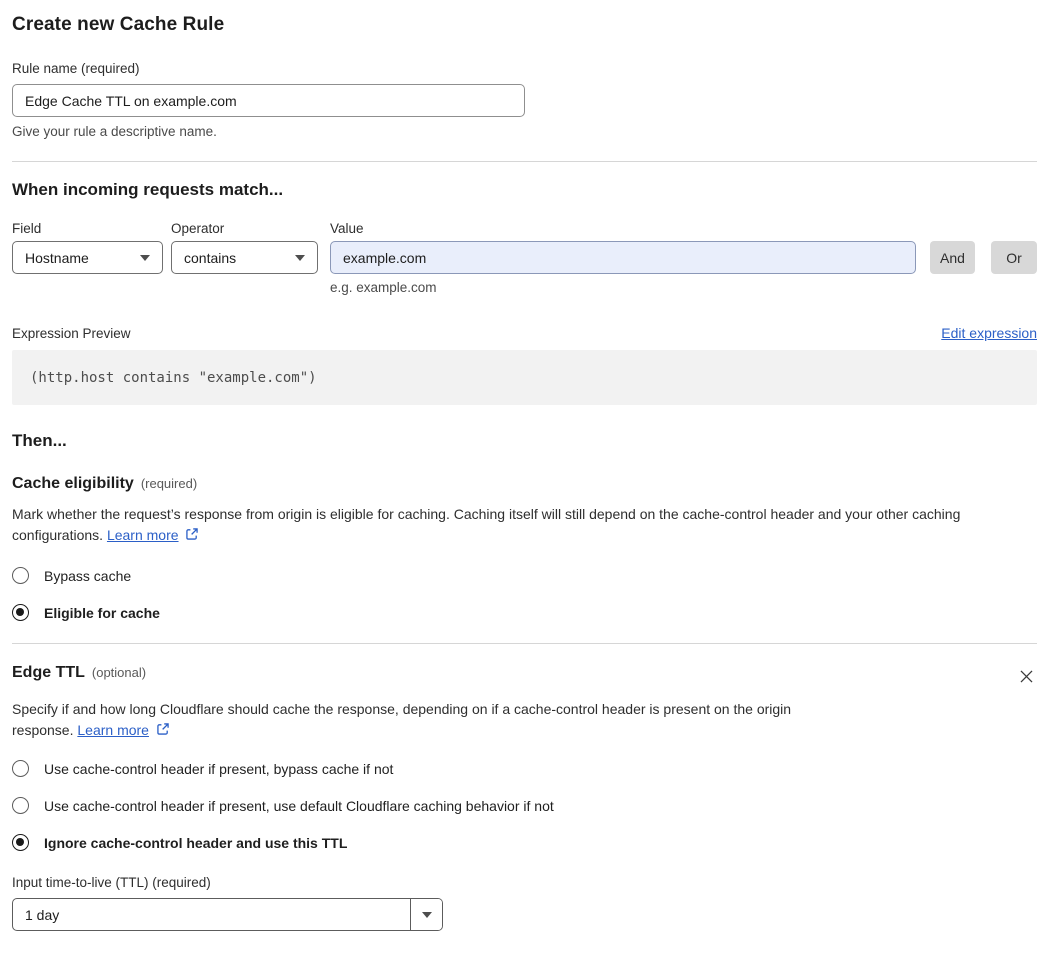  I want to click on value-help: e.g. example.com, so click(383, 287).